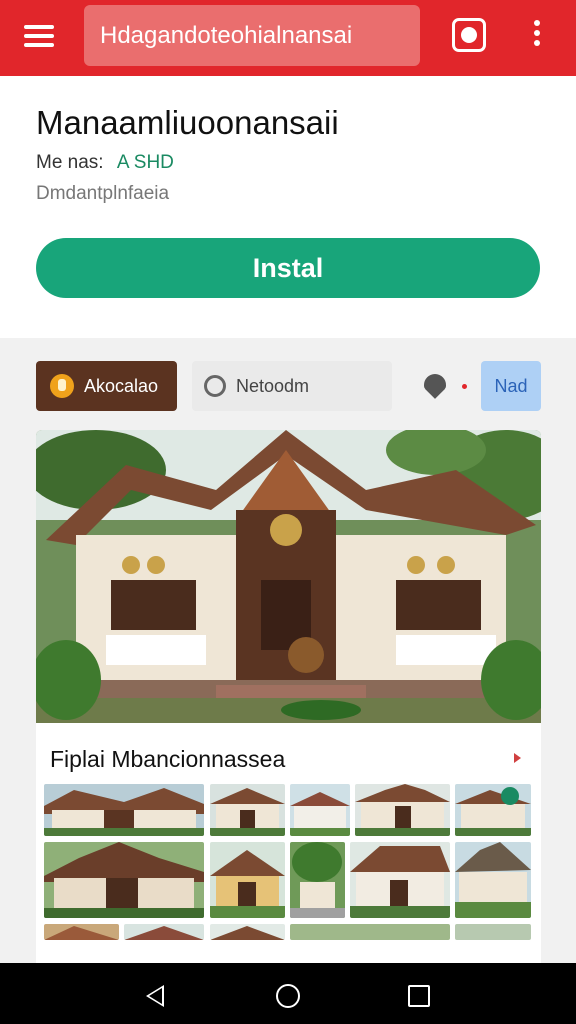 Image resolution: width=576 pixels, height=1024 pixels. What do you see at coordinates (168, 759) in the screenshot?
I see `gallery-title: Fiplai Mbancionnassea` at bounding box center [168, 759].